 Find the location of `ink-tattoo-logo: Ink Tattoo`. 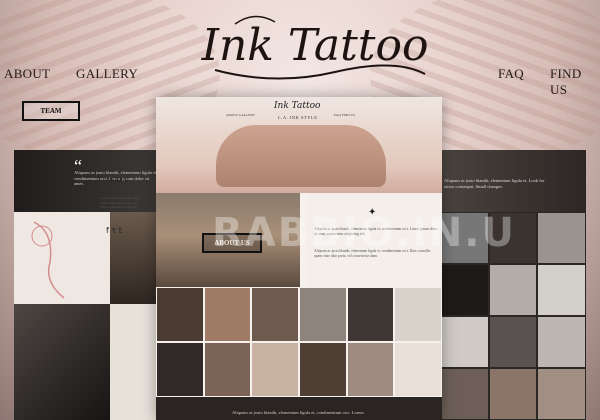

ink-tattoo-logo: Ink Tattoo is located at coordinates (315, 47).